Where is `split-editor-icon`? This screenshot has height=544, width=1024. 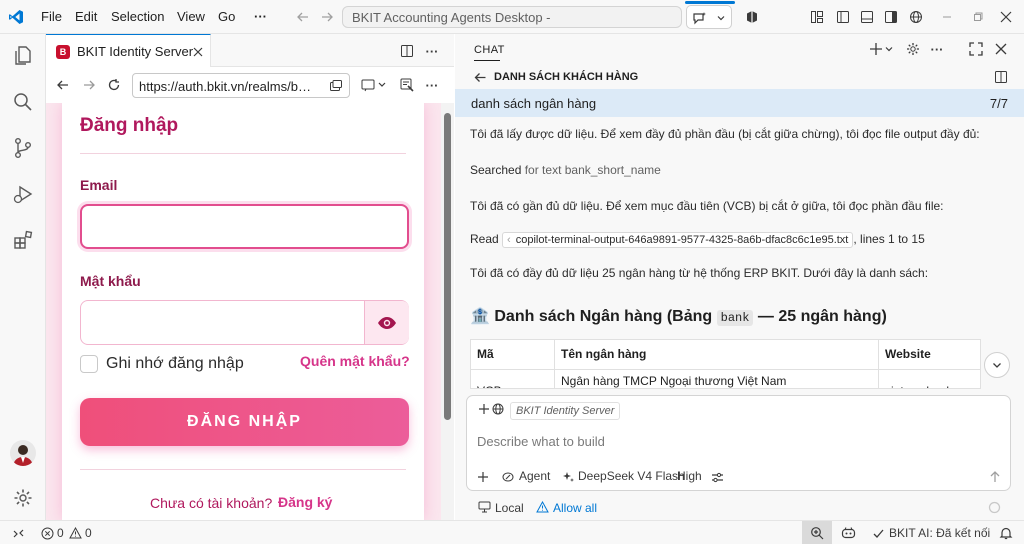 split-editor-icon is located at coordinates (407, 51).